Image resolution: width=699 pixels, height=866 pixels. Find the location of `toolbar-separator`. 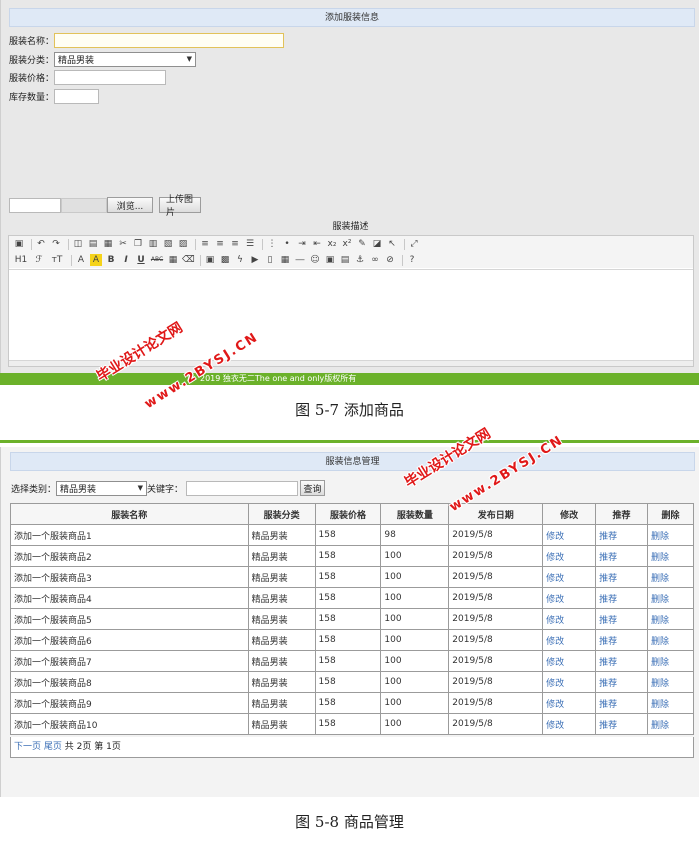

toolbar-separator is located at coordinates (262, 244).